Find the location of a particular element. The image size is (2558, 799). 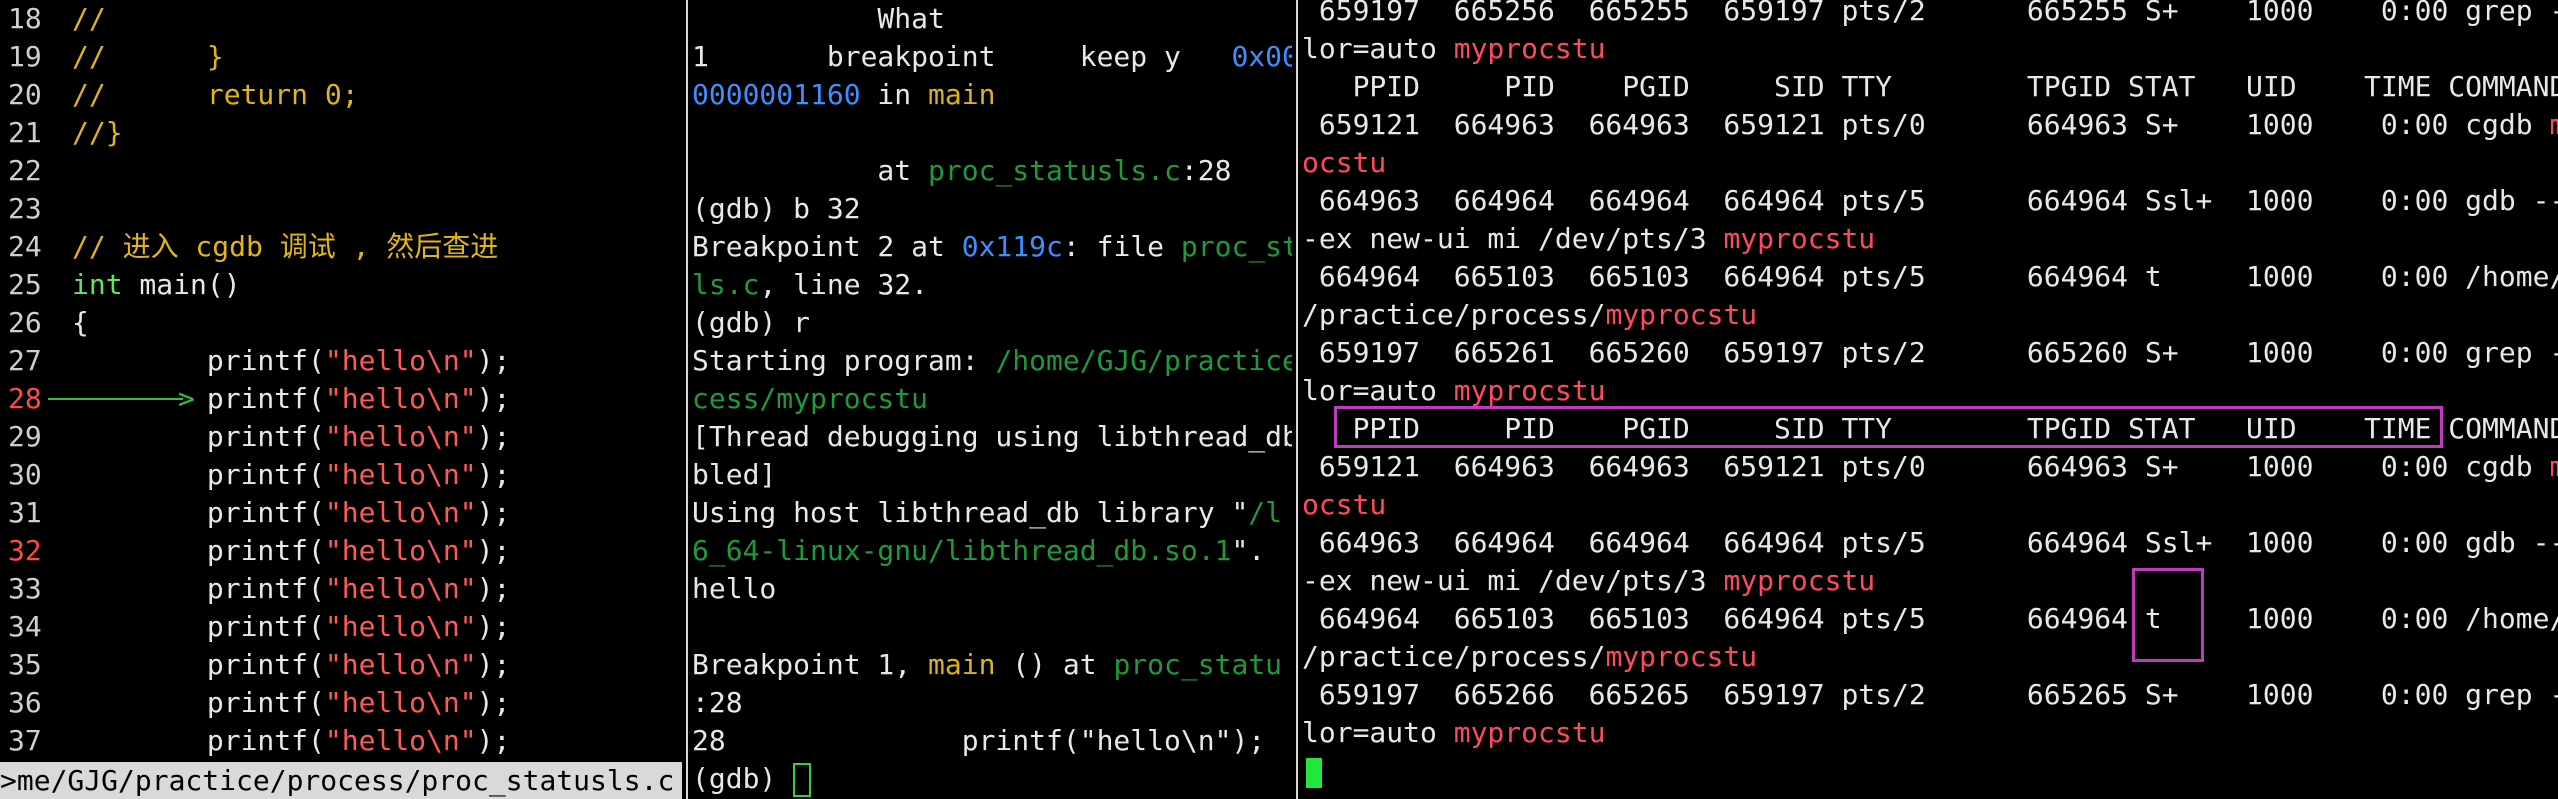

text-segment: // is located at coordinates (89, 18).